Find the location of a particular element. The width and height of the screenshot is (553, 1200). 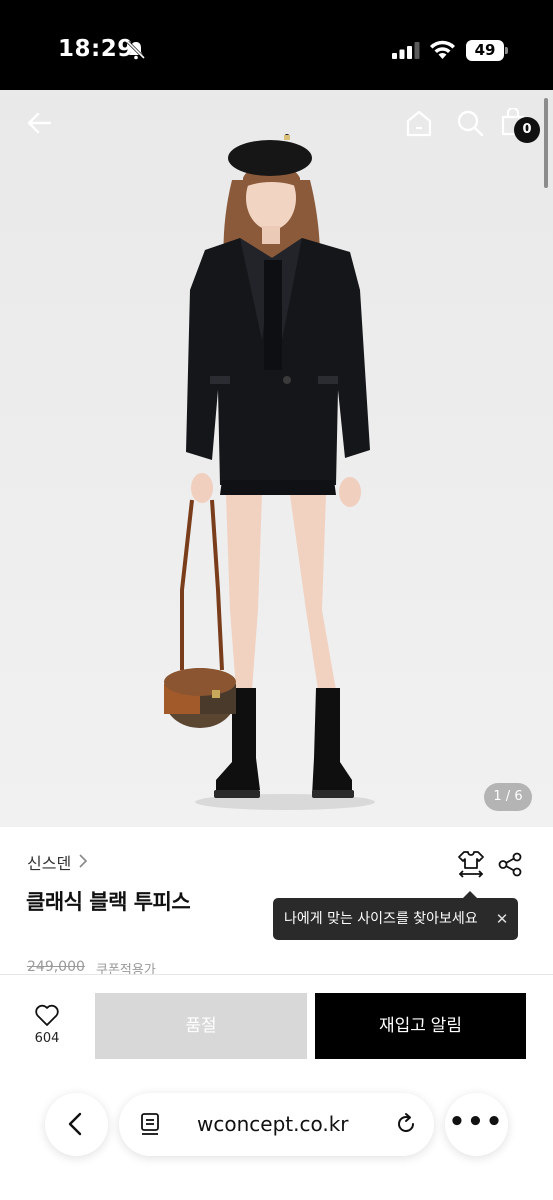

like-button: 604 is located at coordinates (47, 1029).